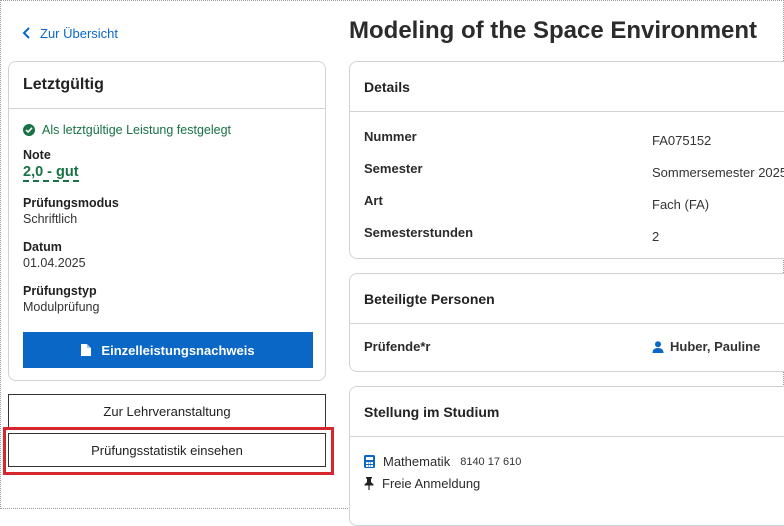 This screenshot has height=526, width=784. I want to click on study-program-name: Mathematik, so click(417, 461).